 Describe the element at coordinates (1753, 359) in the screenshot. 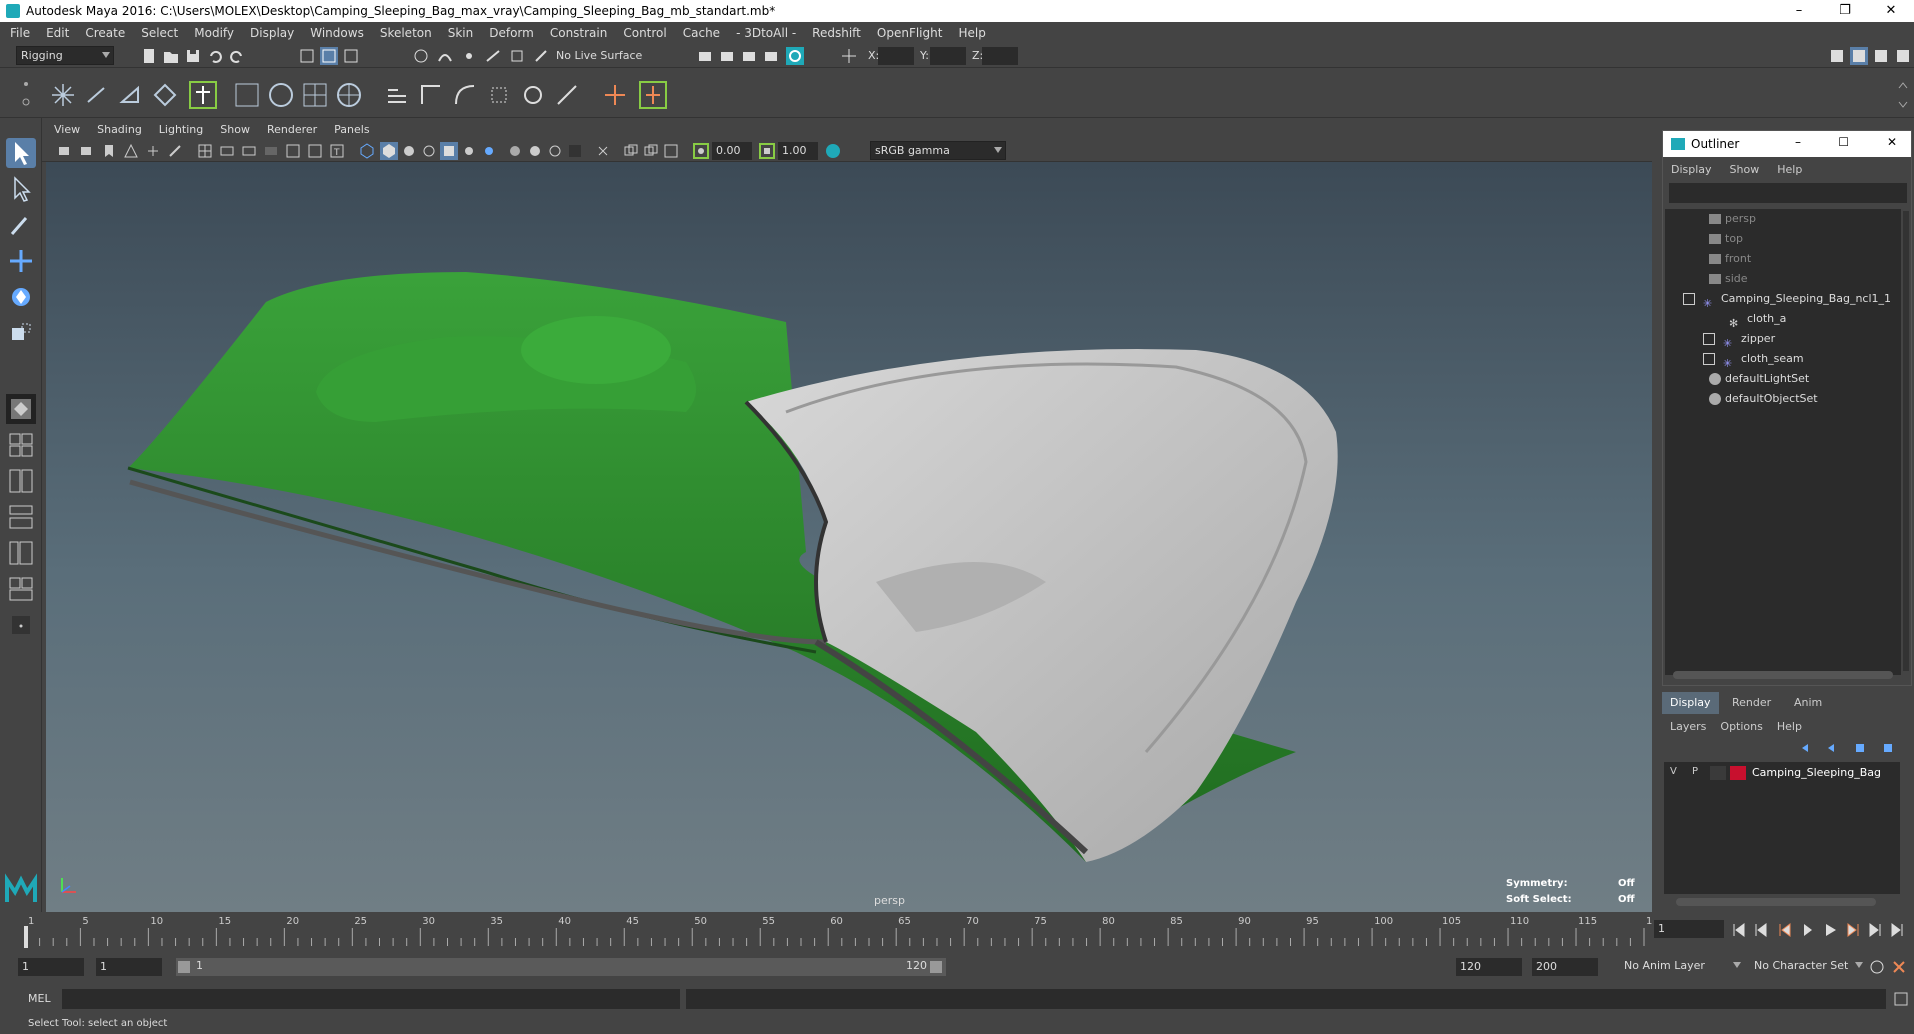

I see `tree-item-cloth-seam: ✳ cloth_seam` at that location.